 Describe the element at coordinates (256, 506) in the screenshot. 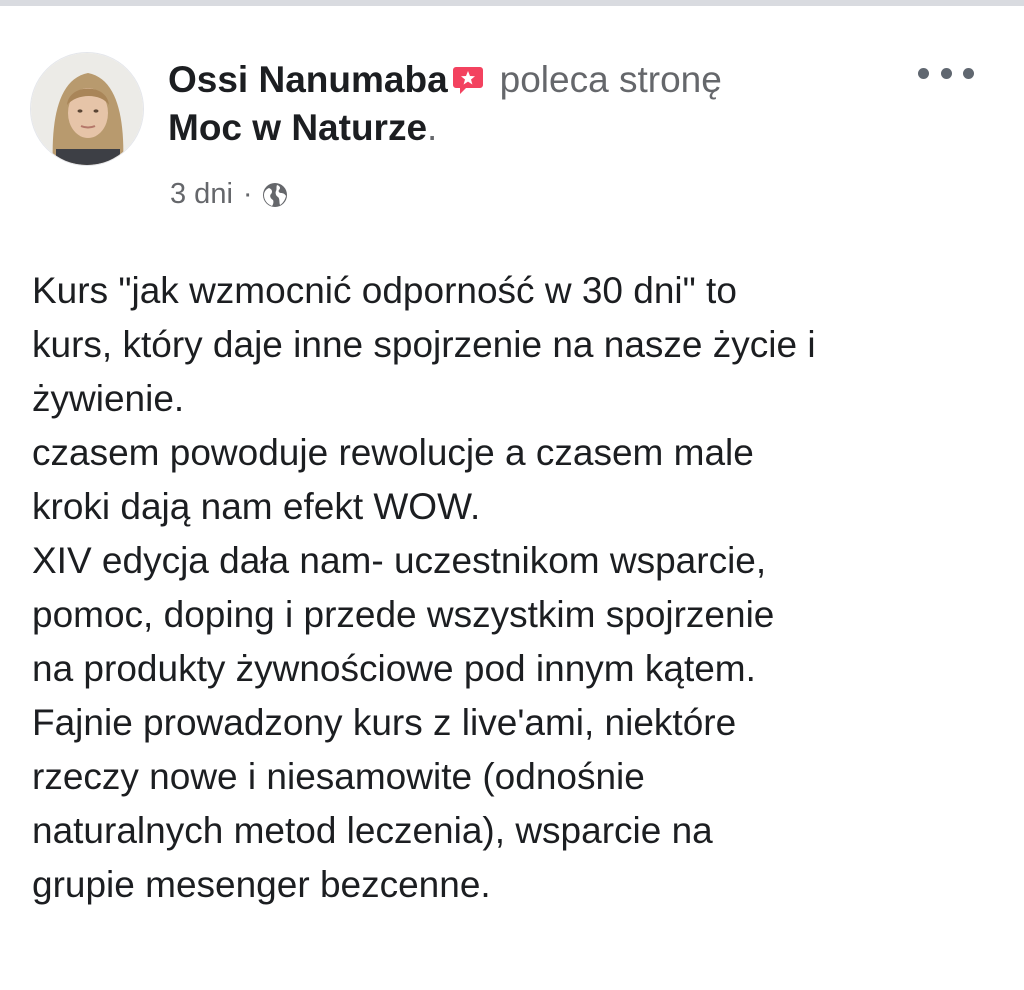

I see `post-text-line: kroki dają nam efekt WOW.` at that location.